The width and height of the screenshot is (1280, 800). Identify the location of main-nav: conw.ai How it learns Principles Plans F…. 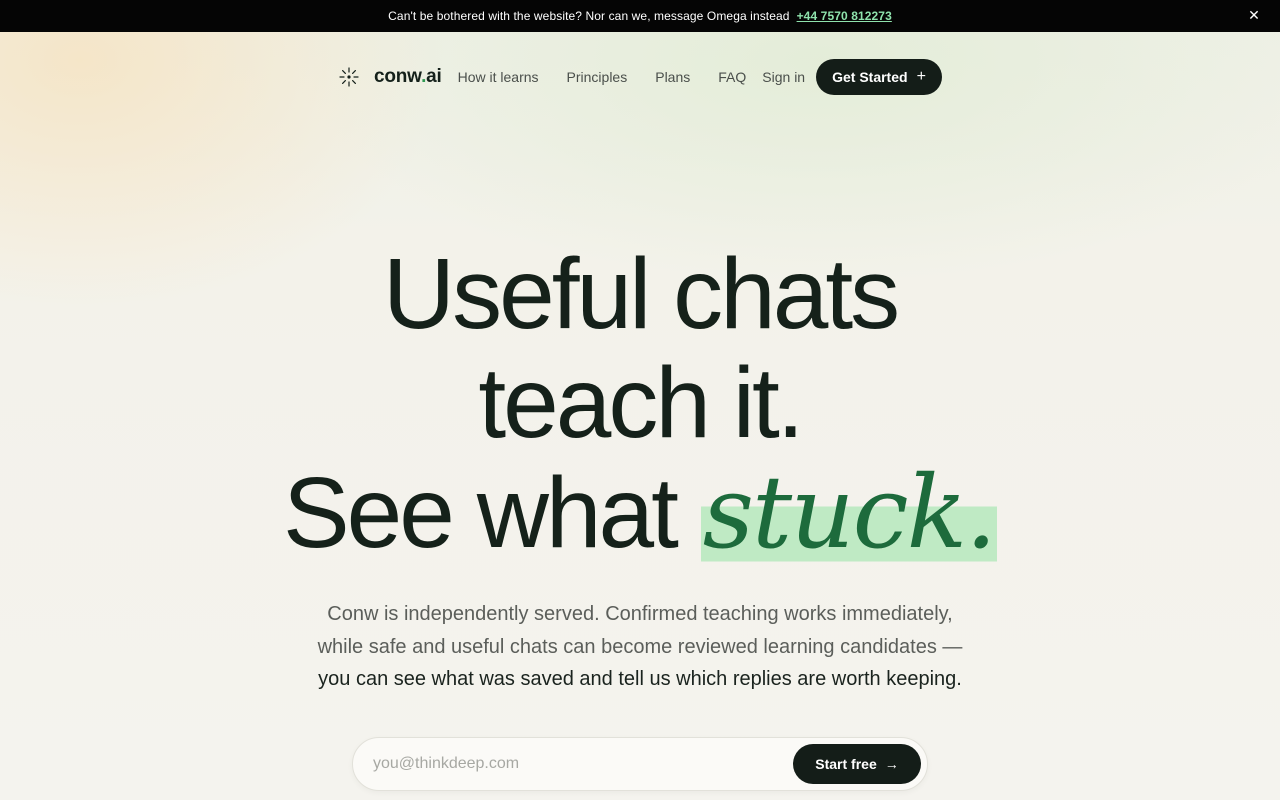
(641, 77).